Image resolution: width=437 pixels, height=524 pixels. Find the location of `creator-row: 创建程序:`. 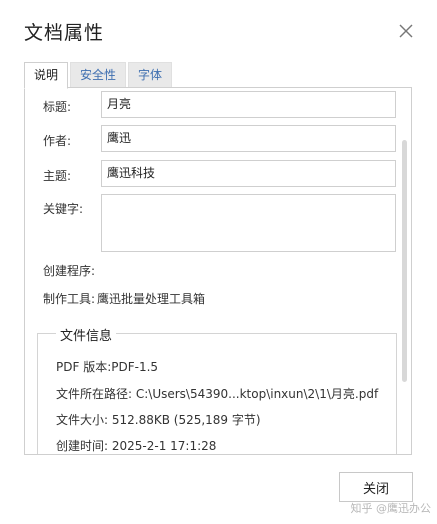

creator-row: 创建程序: is located at coordinates (70, 270).